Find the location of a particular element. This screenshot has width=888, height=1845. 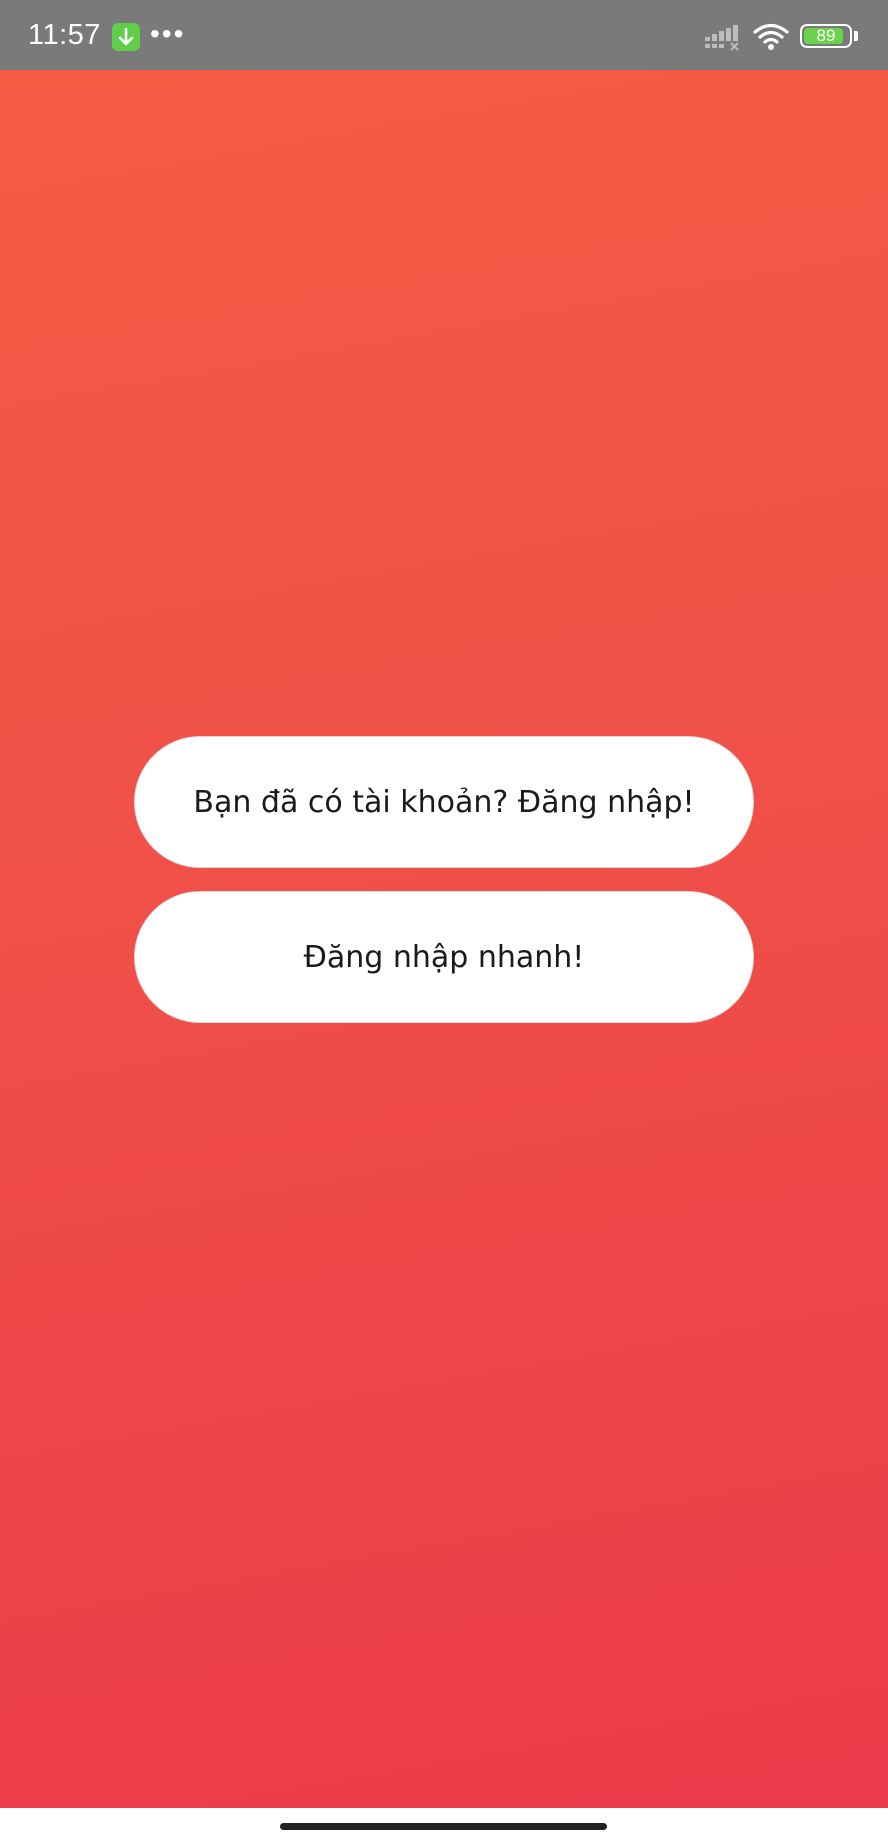

more-notifications-icon: ••• is located at coordinates (168, 33).